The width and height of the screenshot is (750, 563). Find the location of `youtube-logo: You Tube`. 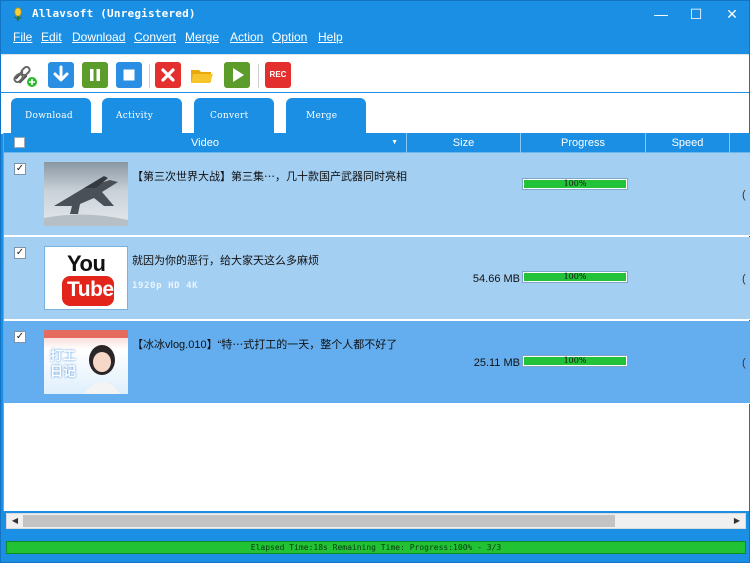

youtube-logo: You Tube is located at coordinates (86, 278).